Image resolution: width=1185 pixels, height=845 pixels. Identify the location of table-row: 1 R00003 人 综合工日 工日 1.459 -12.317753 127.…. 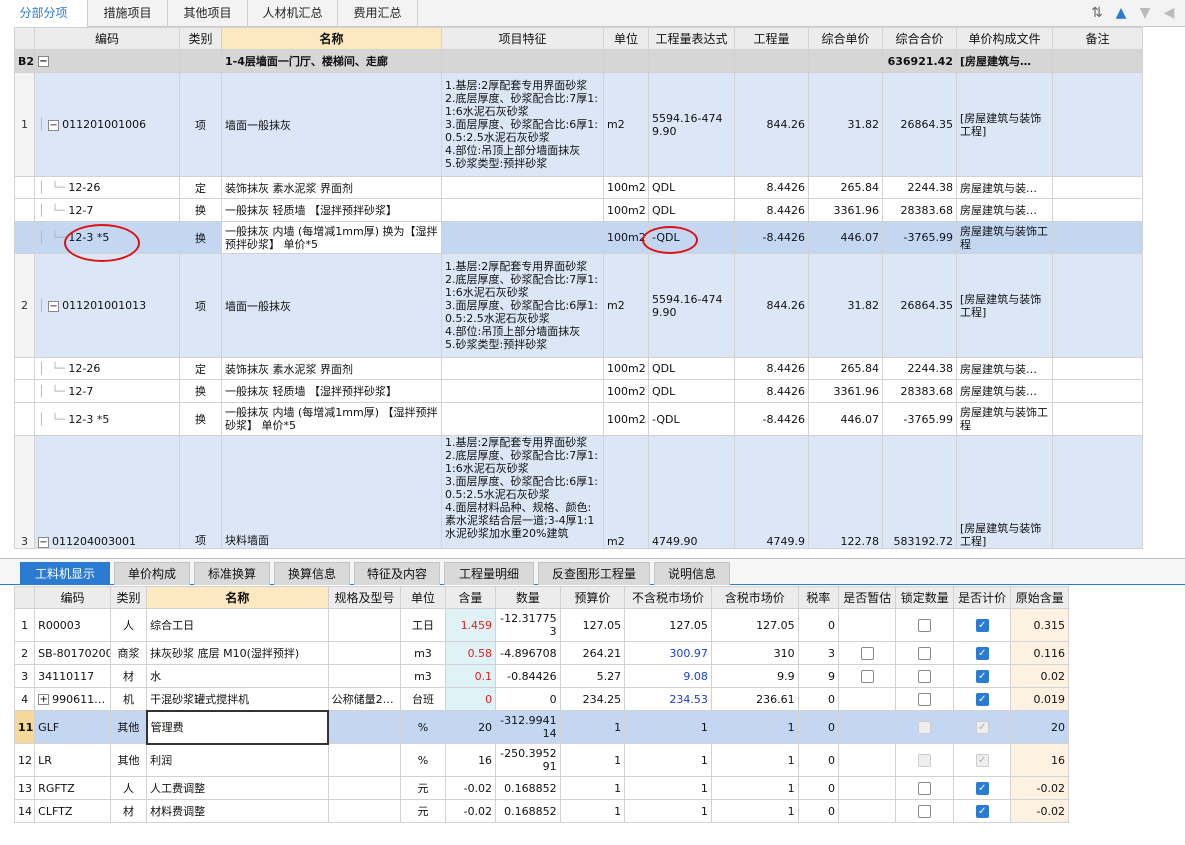
(541, 625).